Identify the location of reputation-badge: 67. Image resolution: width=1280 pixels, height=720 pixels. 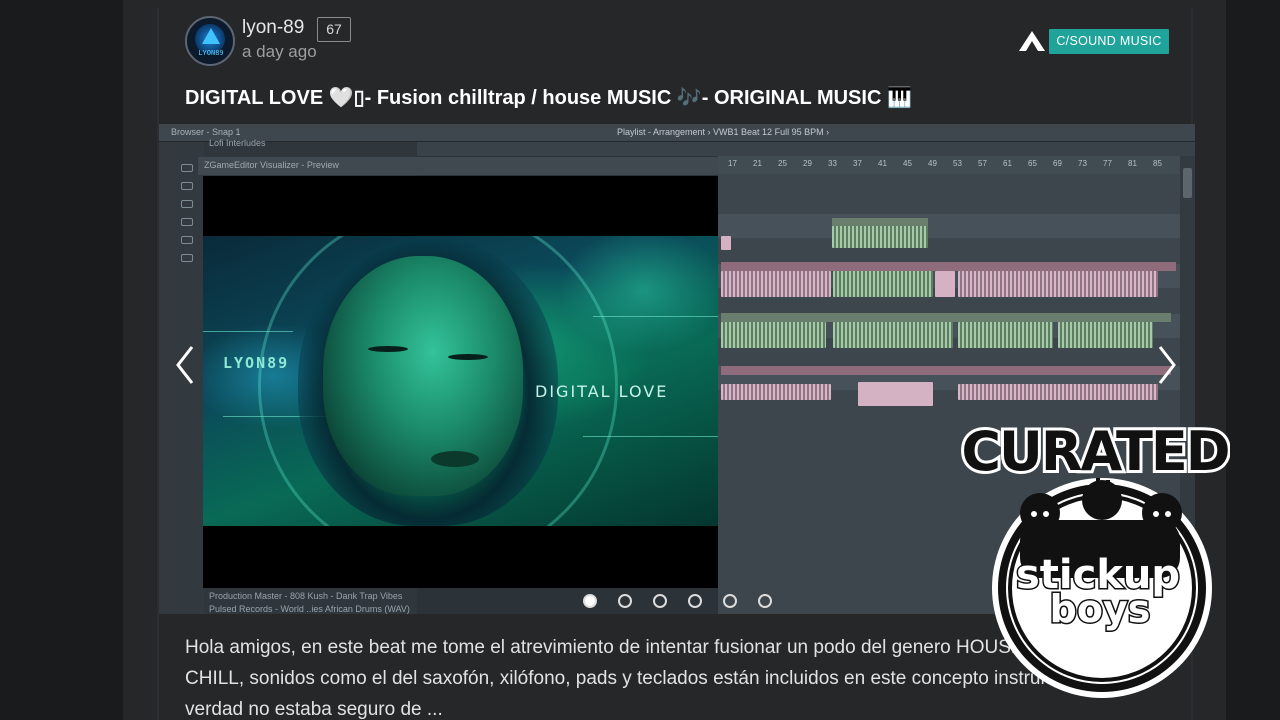
(334, 29).